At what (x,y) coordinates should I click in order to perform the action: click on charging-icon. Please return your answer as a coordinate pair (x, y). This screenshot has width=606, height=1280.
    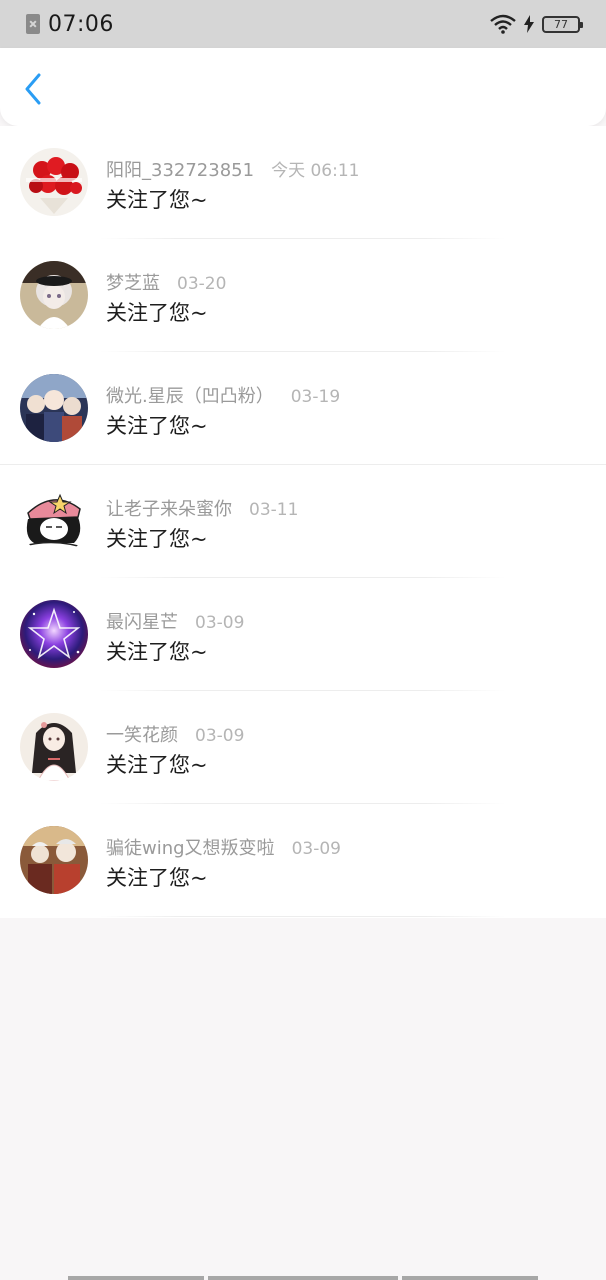
    Looking at the image, I should click on (529, 24).